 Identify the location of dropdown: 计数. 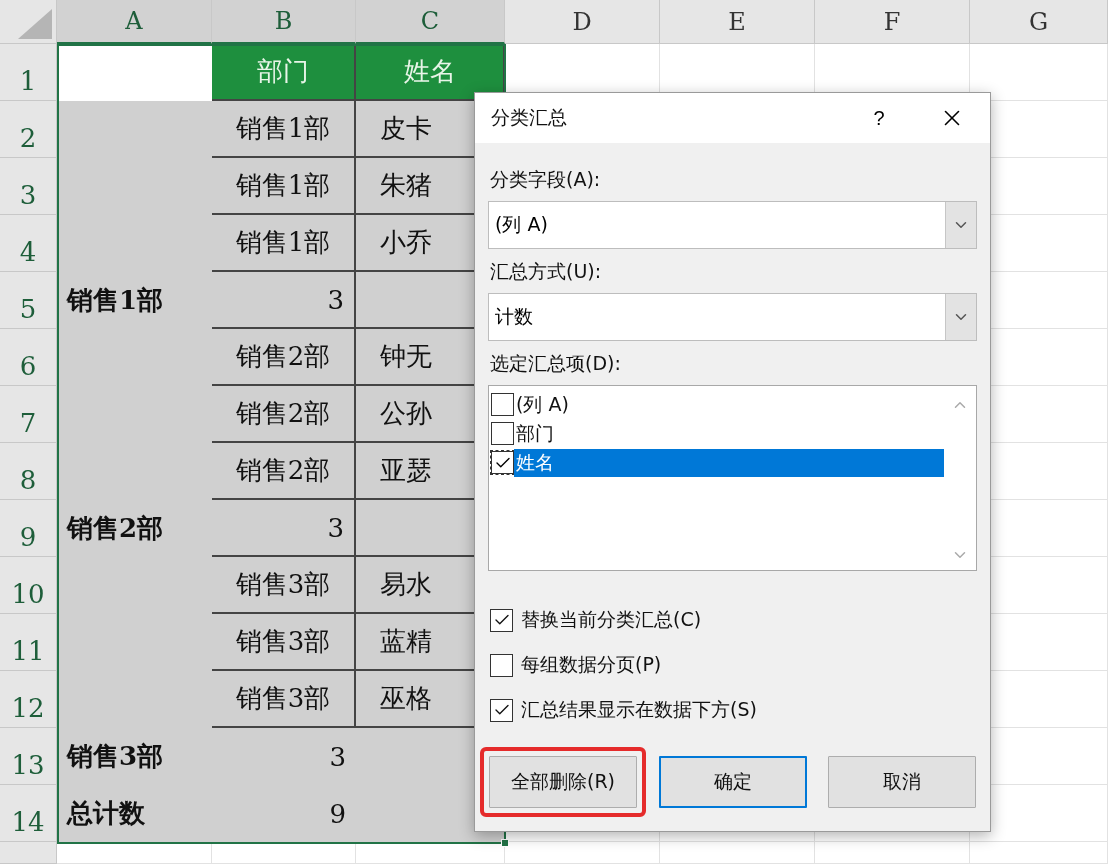
(732, 317).